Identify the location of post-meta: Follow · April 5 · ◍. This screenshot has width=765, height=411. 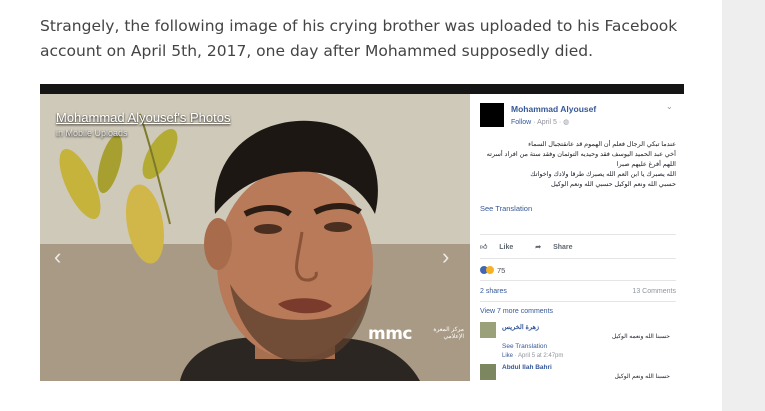
(540, 122).